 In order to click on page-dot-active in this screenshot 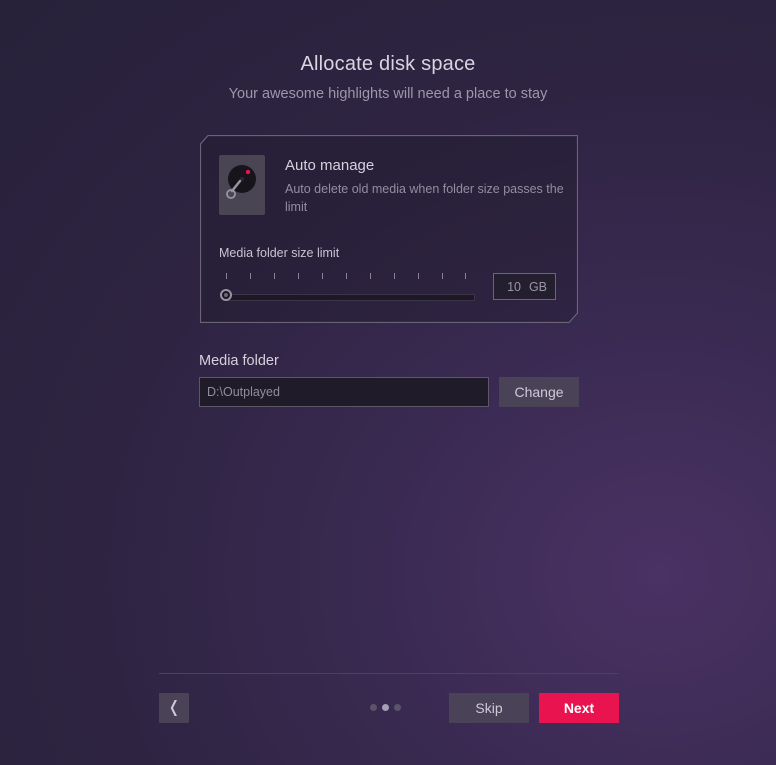, I will do `click(385, 707)`.